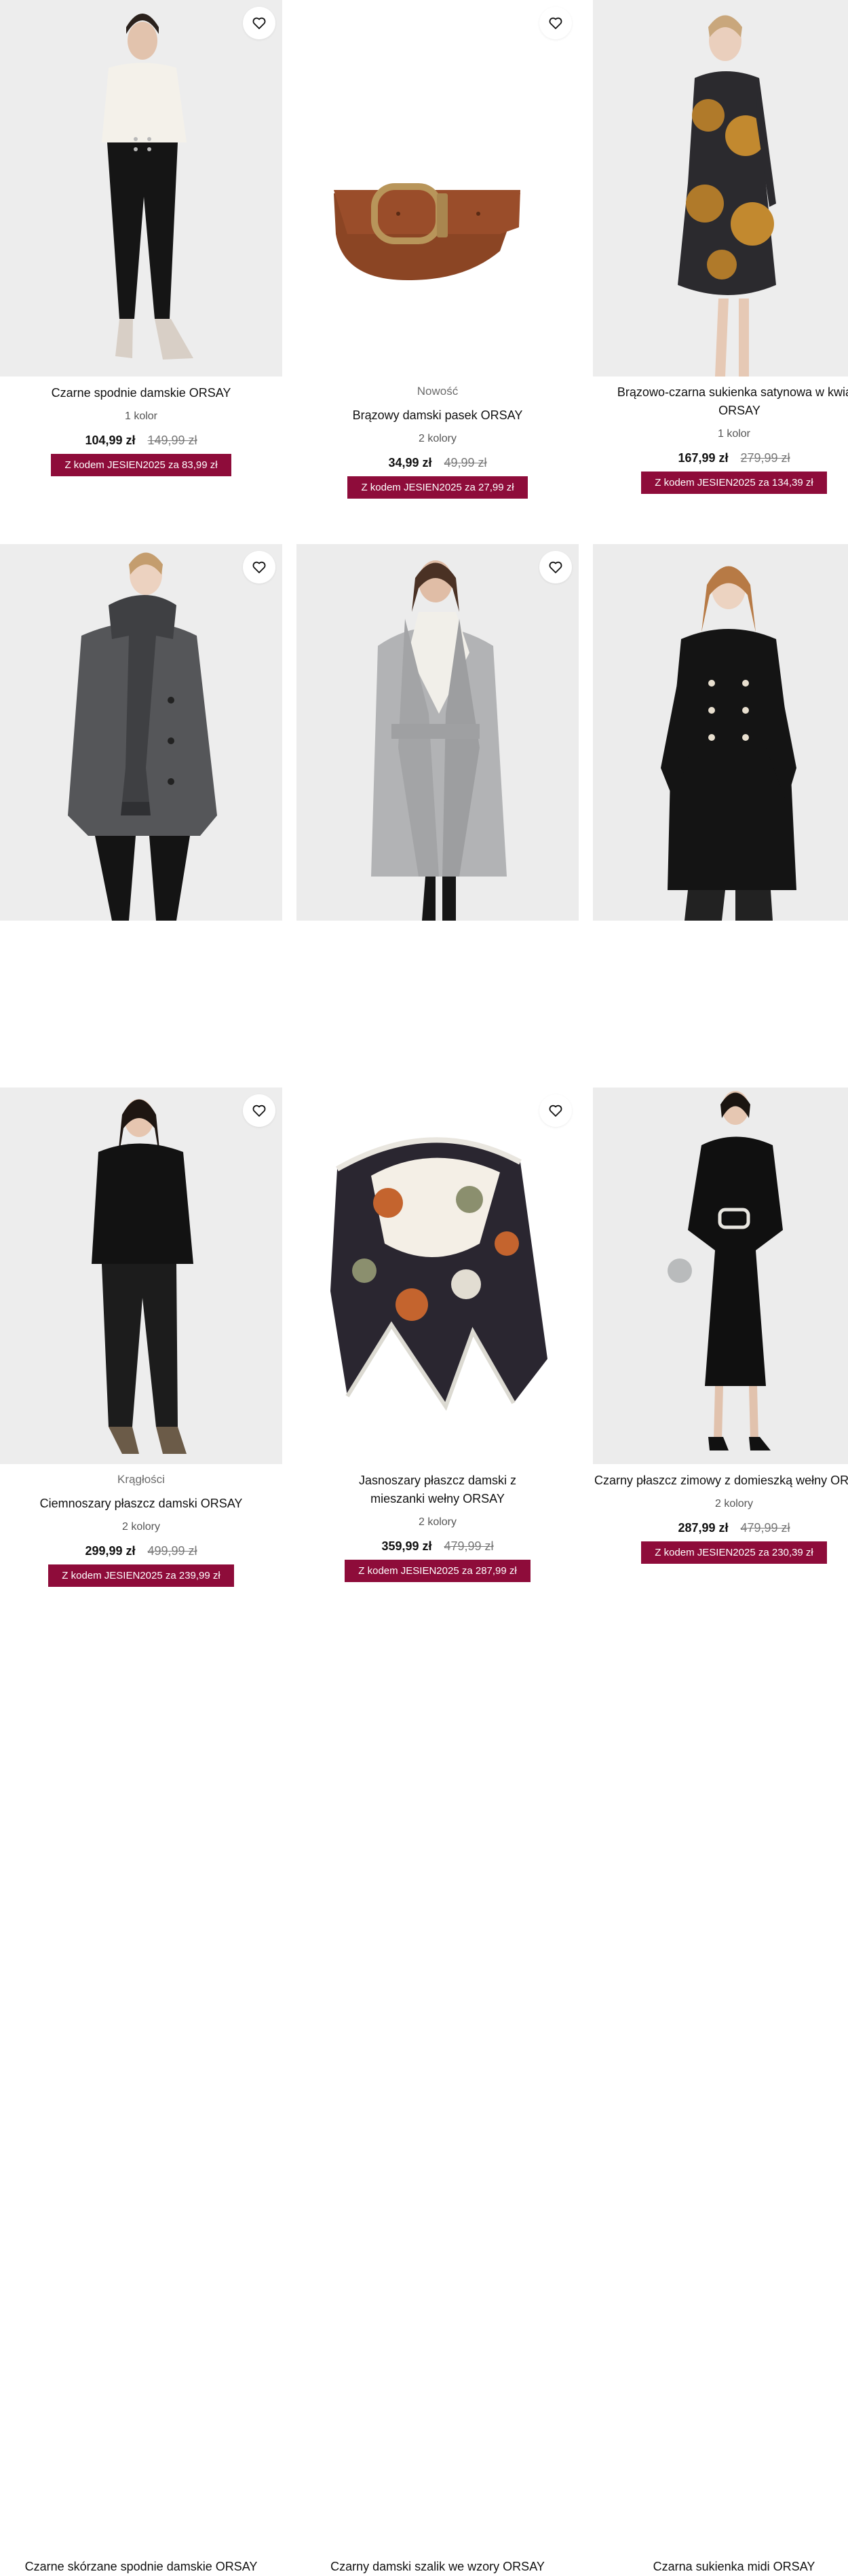  What do you see at coordinates (110, 440) in the screenshot?
I see `current-price: 104,99 zł` at bounding box center [110, 440].